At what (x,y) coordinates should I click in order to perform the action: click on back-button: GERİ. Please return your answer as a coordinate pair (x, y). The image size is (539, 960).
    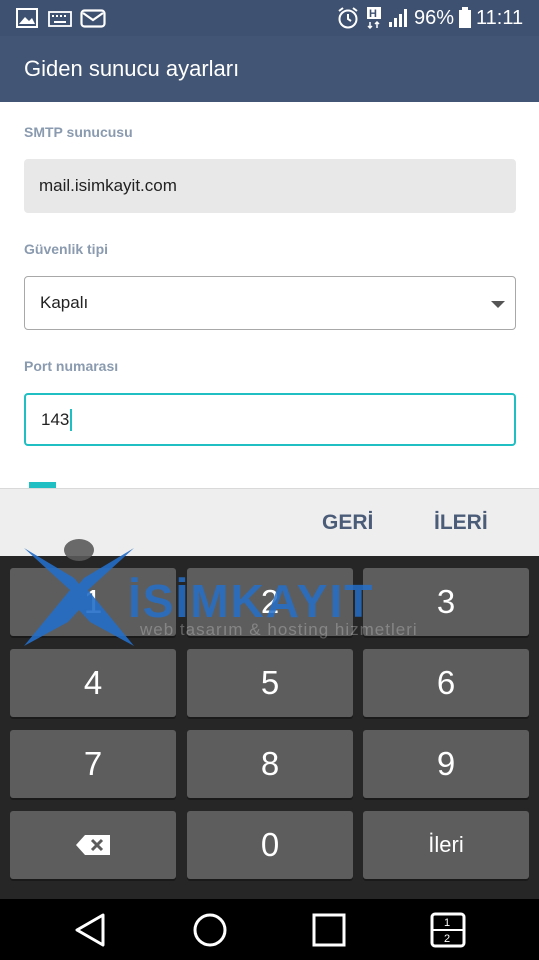
    Looking at the image, I should click on (347, 523).